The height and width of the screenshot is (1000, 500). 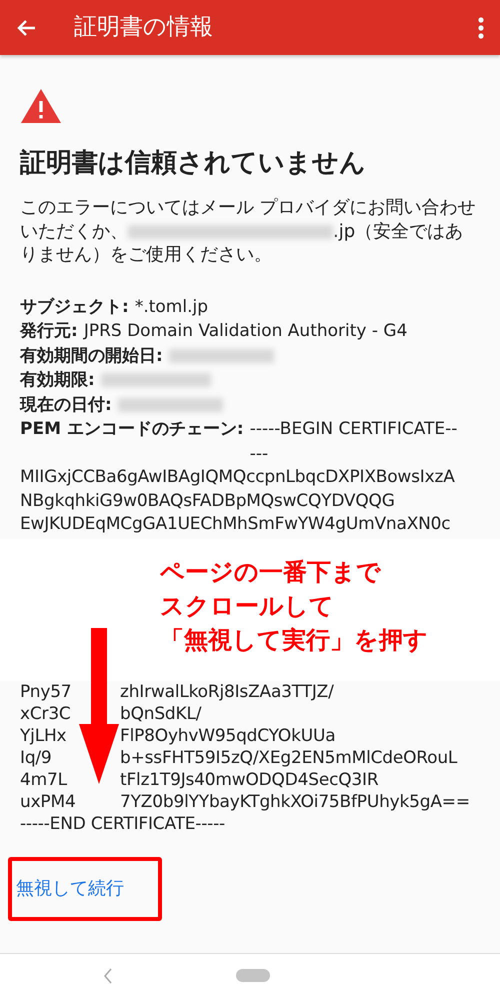 I want to click on field-label: 有効期限:, so click(x=57, y=380).